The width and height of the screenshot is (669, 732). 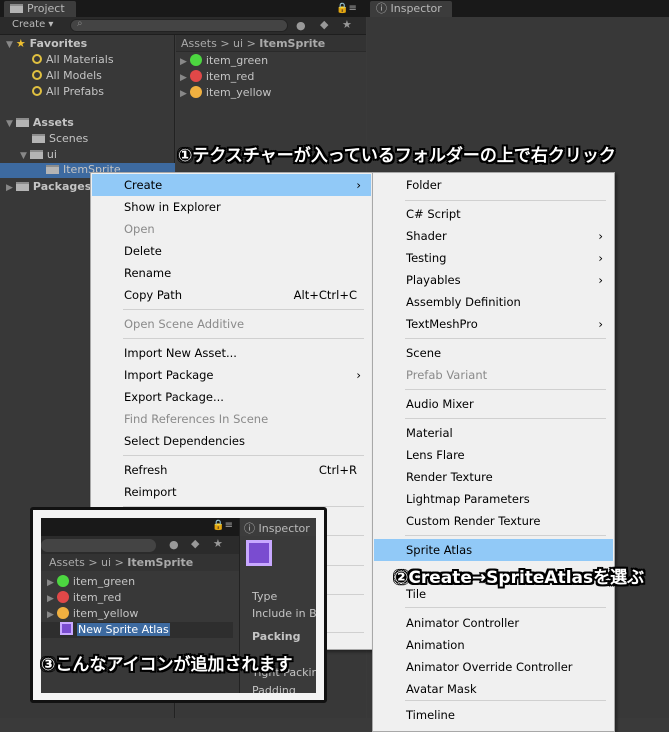 I want to click on menu-item-label: Material, so click(x=429, y=433).